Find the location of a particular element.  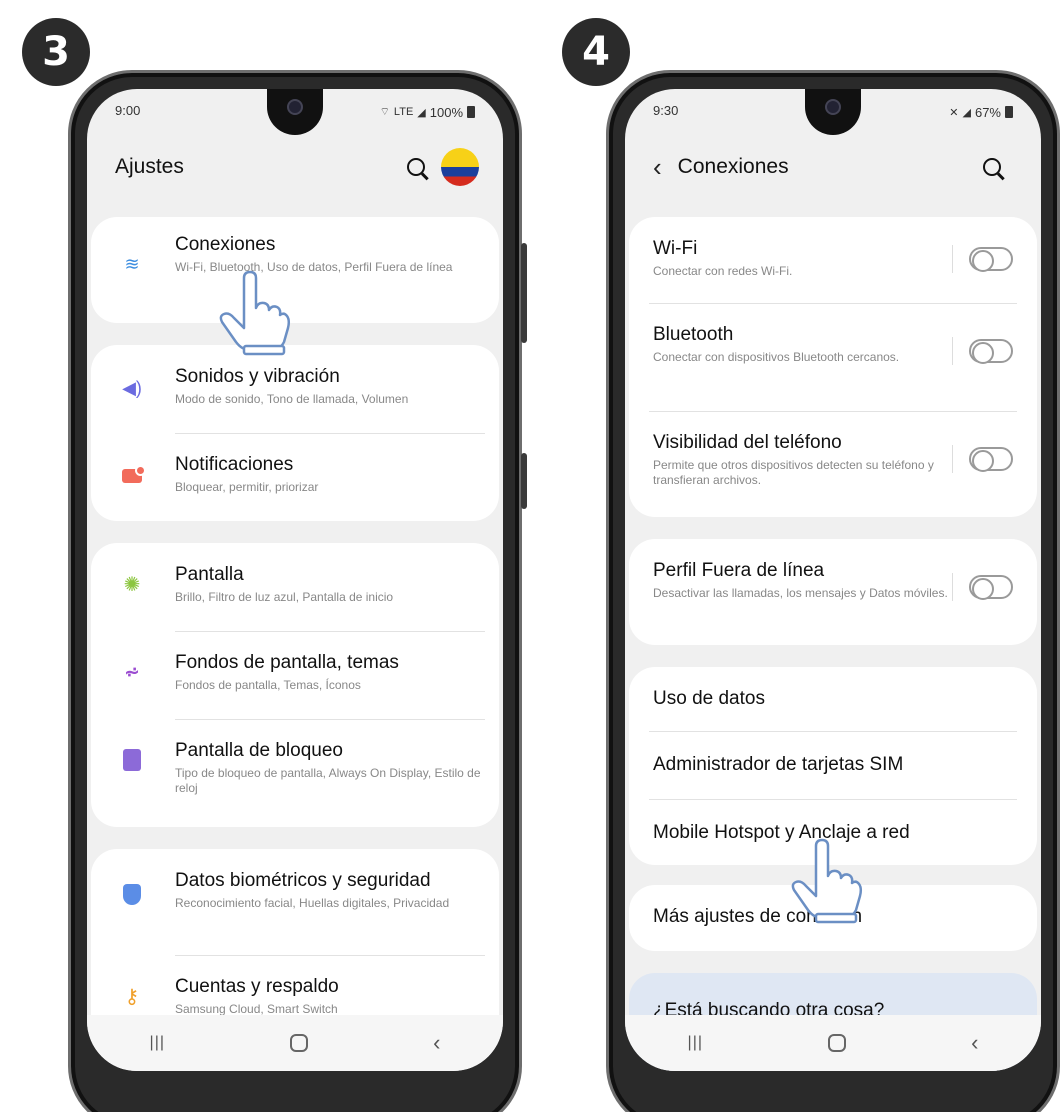

item-title: Perfil Fuera de línea is located at coordinates (739, 570).